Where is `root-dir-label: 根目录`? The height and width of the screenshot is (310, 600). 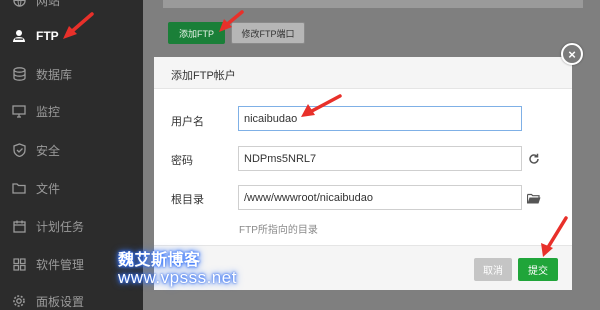
root-dir-label: 根目录 is located at coordinates (187, 200).